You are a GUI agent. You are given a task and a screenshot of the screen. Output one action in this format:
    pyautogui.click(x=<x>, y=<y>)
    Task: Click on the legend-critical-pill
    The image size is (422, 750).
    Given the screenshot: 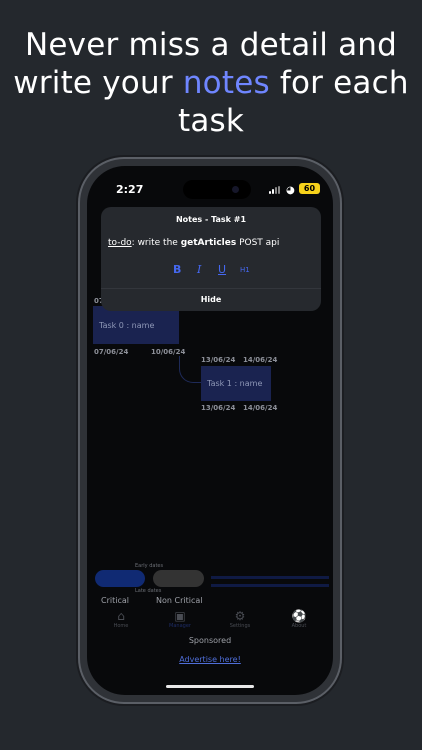 What is the action you would take?
    pyautogui.click(x=120, y=578)
    